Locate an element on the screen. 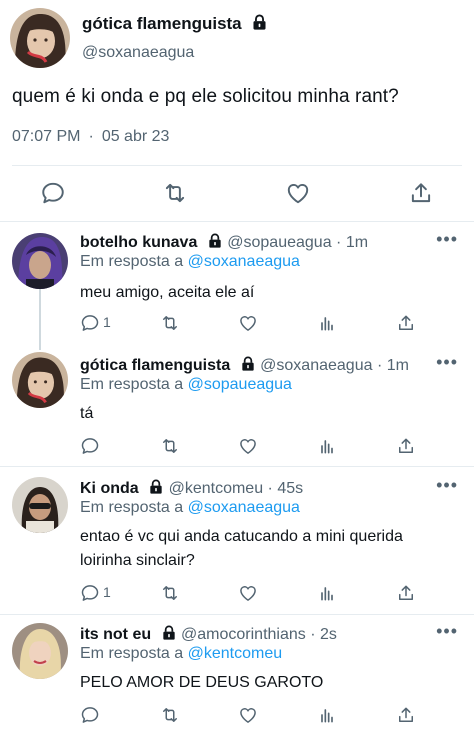 The height and width of the screenshot is (735, 474). username: @sopaueagua is located at coordinates (279, 242).